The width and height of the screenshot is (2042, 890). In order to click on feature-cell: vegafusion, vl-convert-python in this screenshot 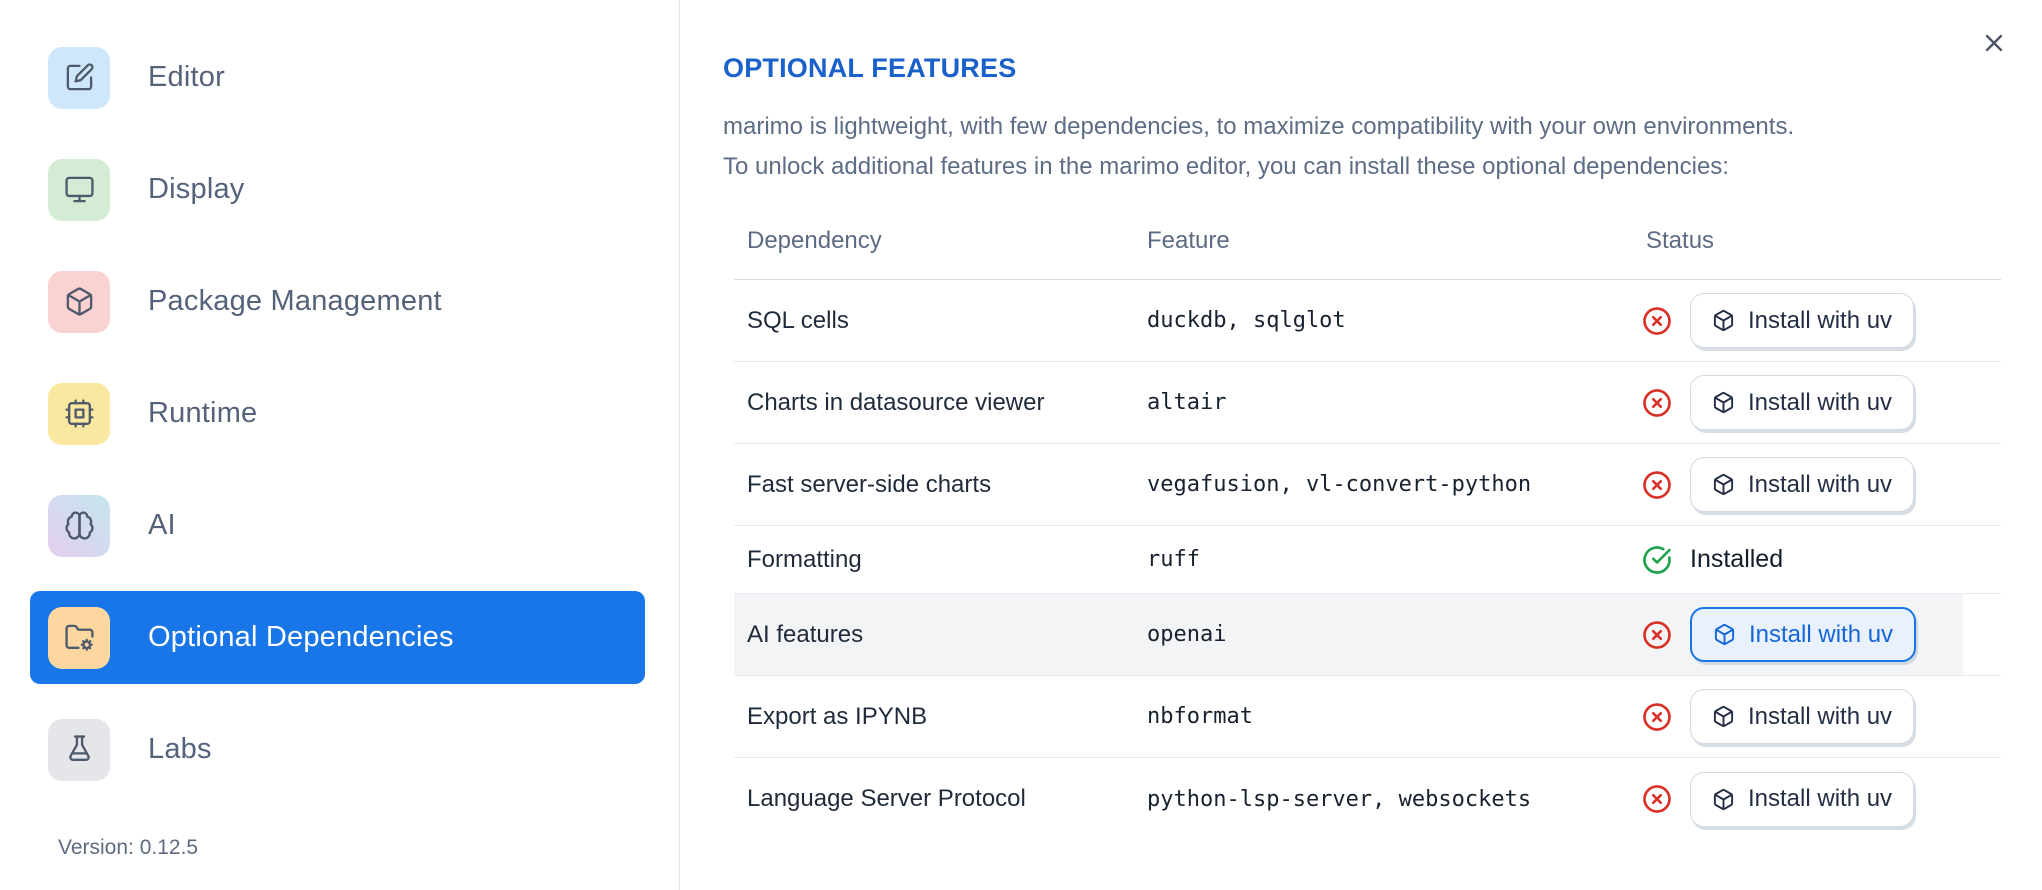, I will do `click(1339, 484)`.